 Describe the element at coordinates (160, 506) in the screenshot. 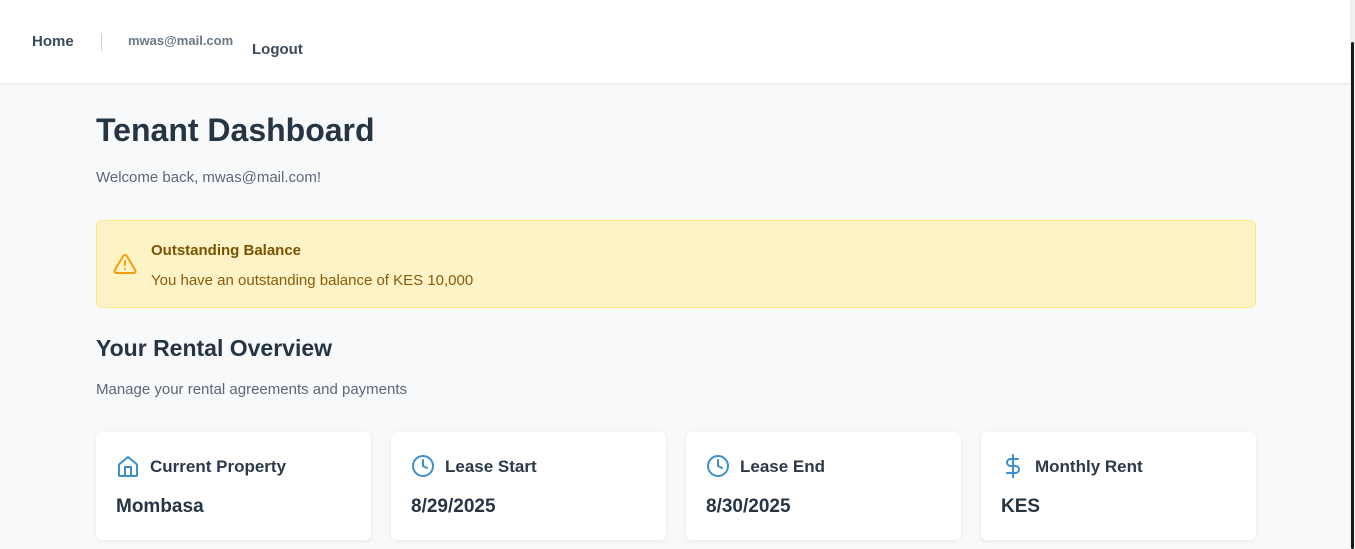

I see `card-value: Mombasa` at that location.